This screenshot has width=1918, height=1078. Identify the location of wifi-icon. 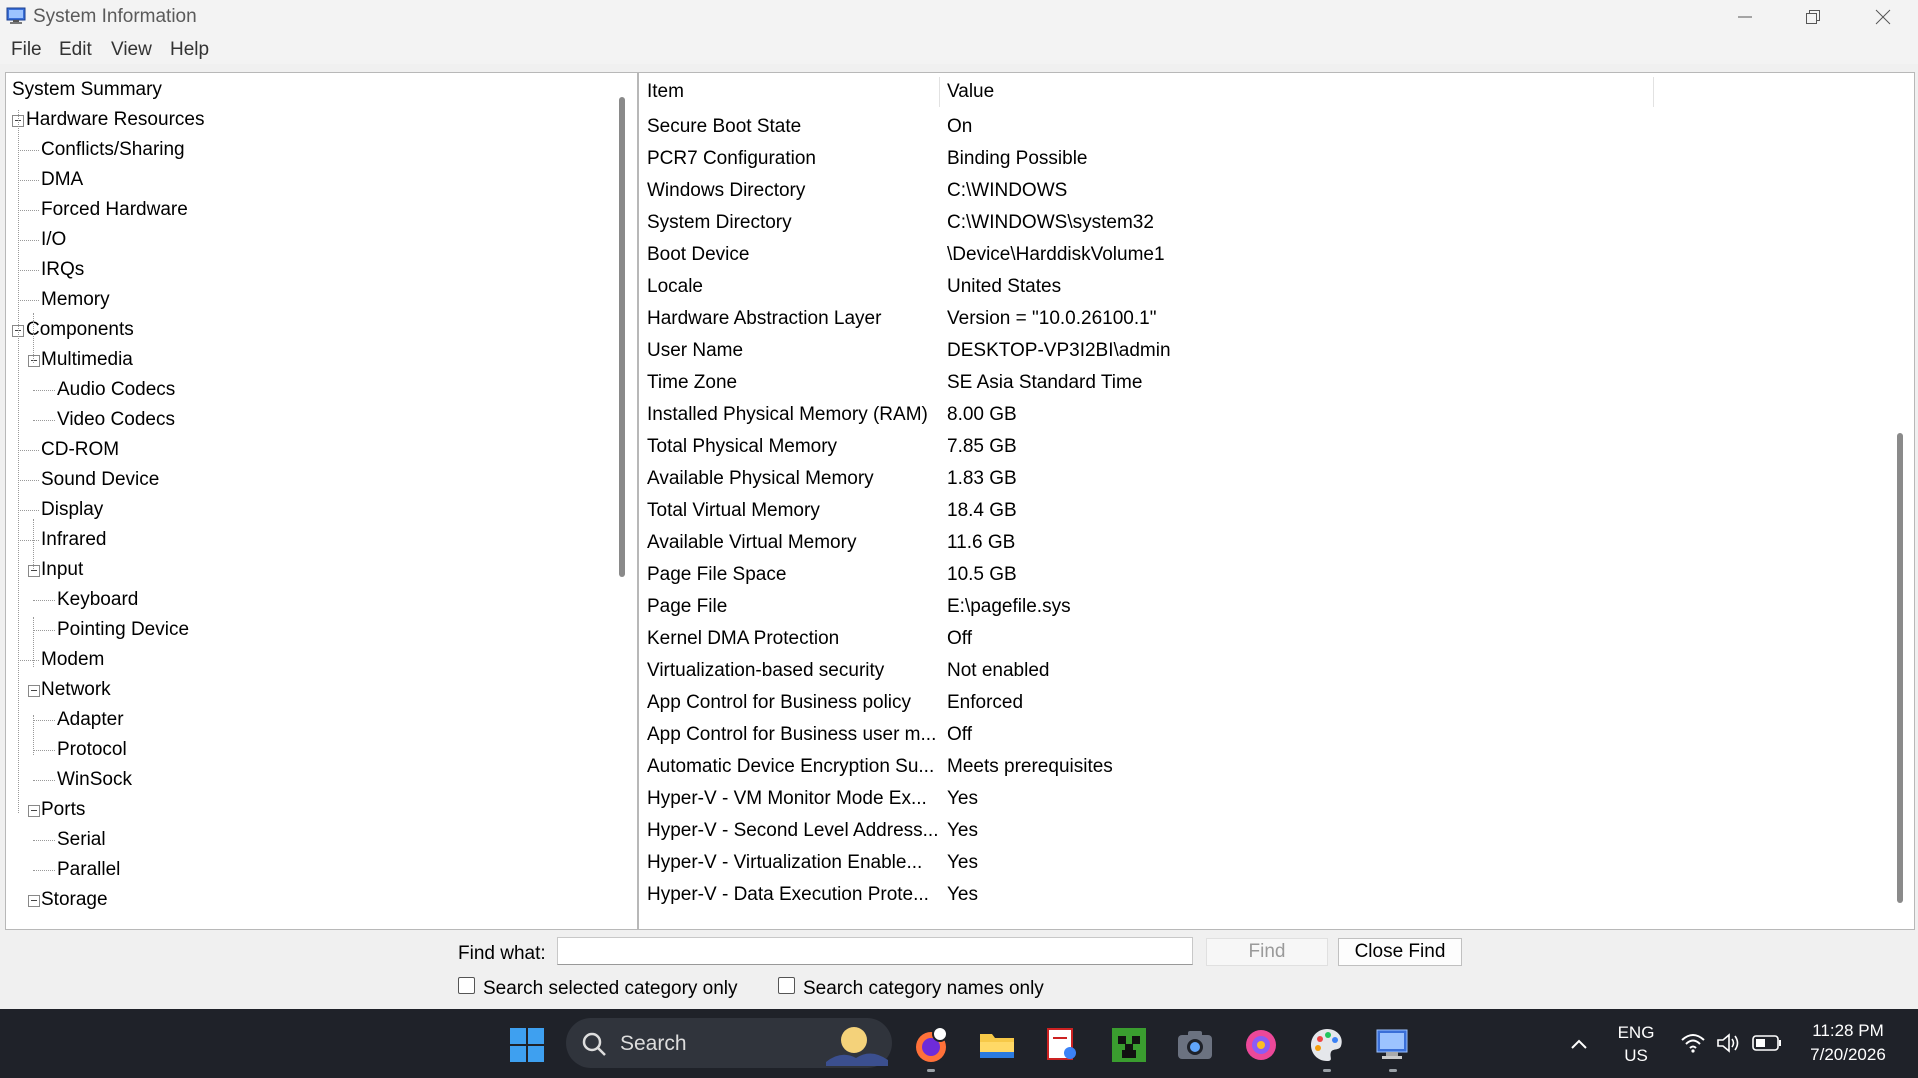
(1693, 1043).